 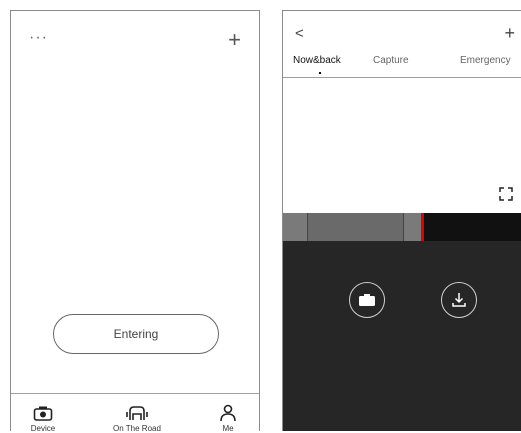 I want to click on tab-on-the-road: On The Road, so click(x=137, y=417).